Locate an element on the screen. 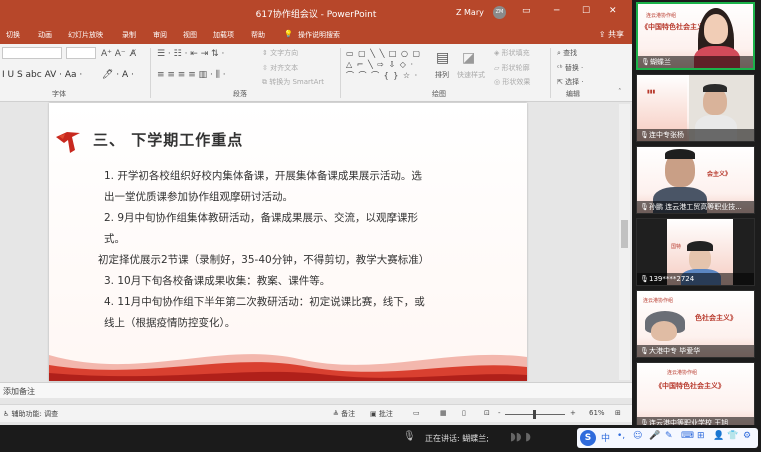  title-bar: 617协作组会议 - PowerPoint Z Mary ZM ▭ ─ ☐ ✕ is located at coordinates (316, 13).